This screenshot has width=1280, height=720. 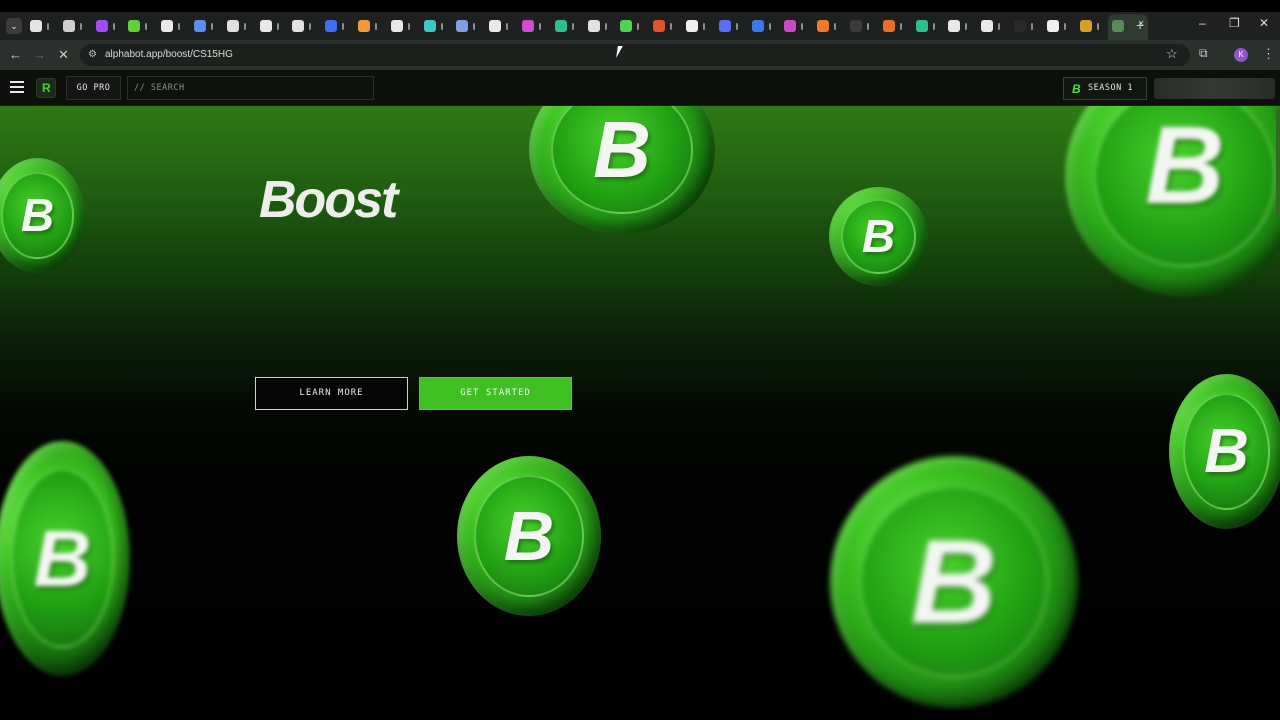 I want to click on bookmark-star-icon: ☆, so click(x=1172, y=54).